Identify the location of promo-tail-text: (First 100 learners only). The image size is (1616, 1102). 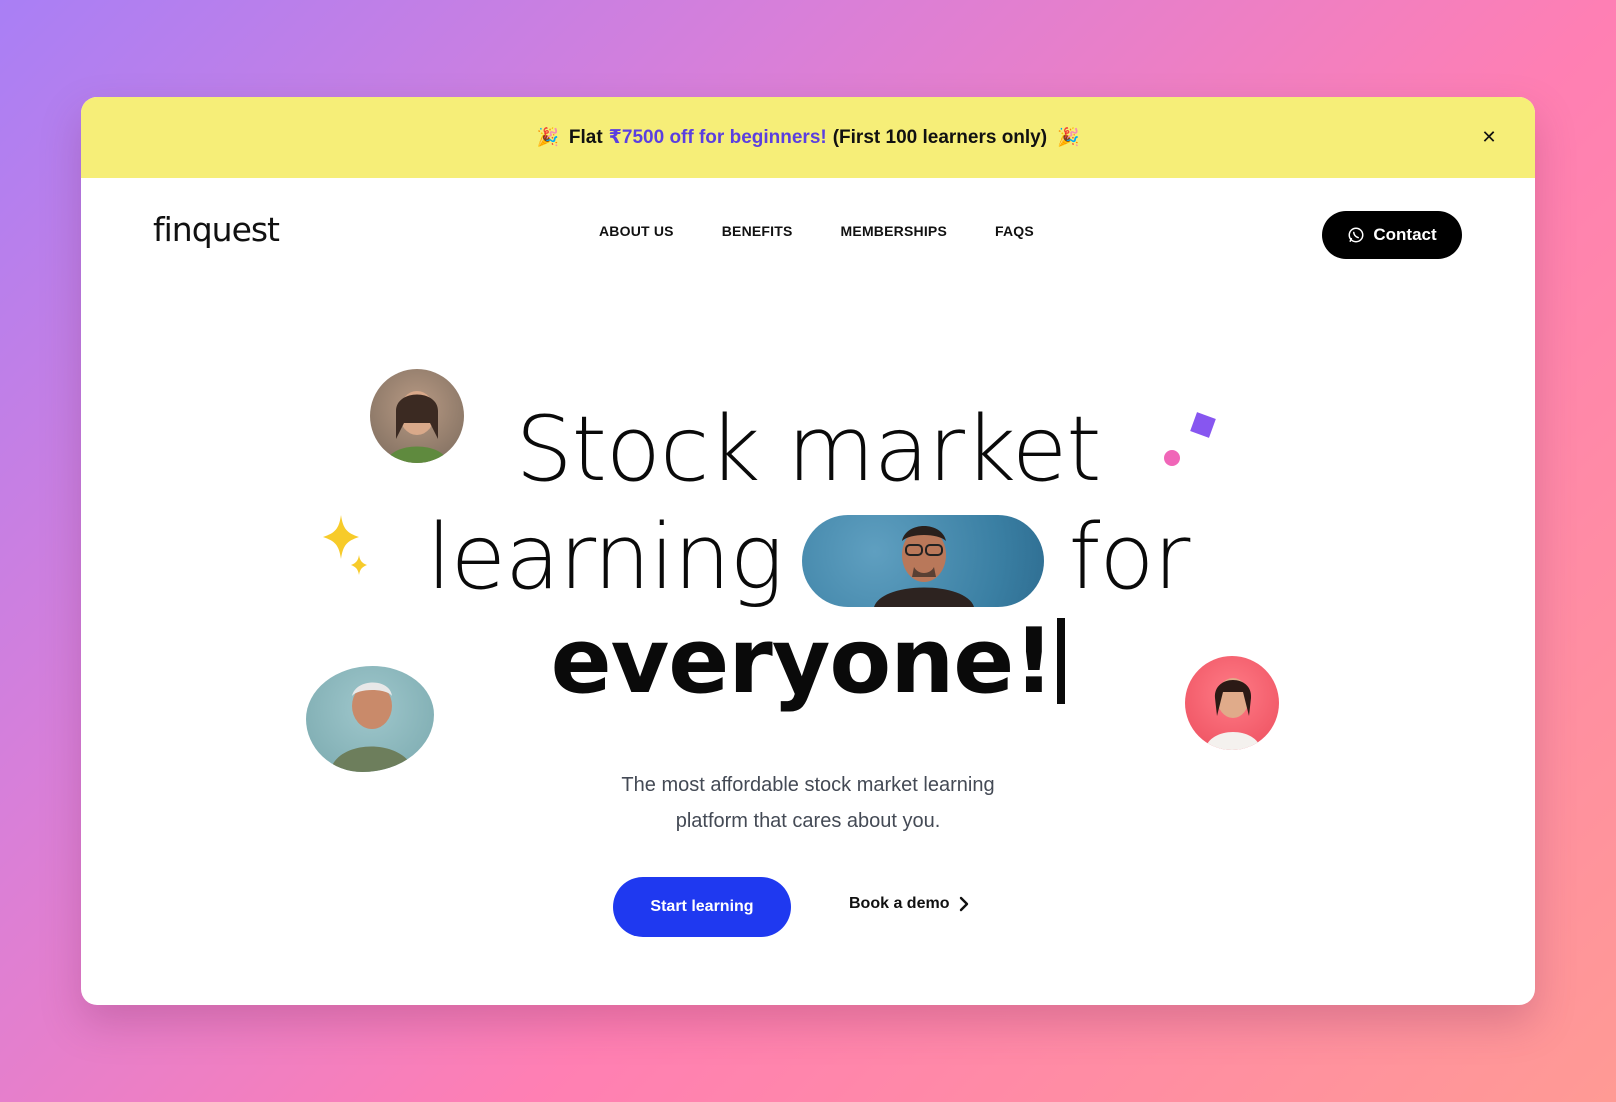
(940, 137).